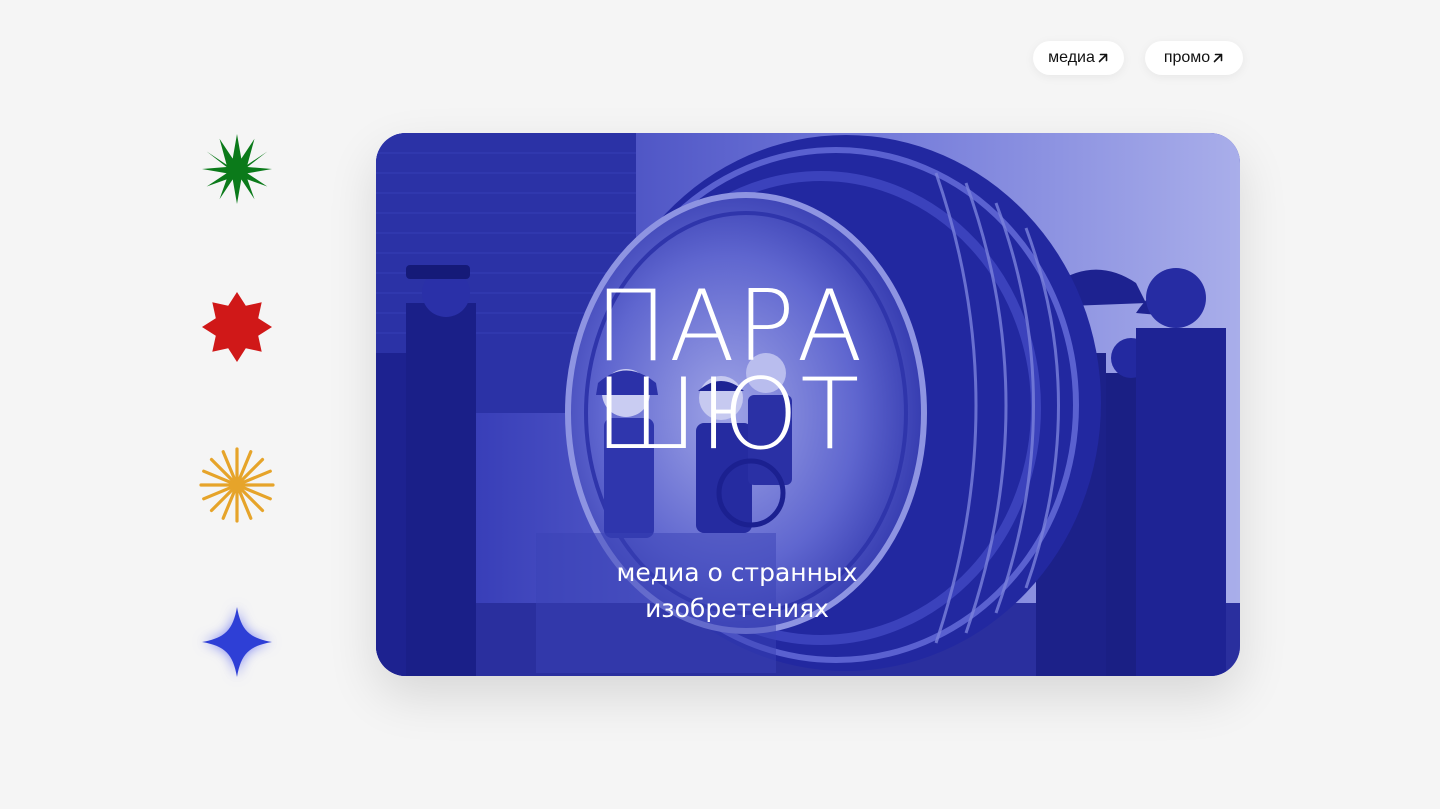  What do you see at coordinates (237, 642) in the screenshot?
I see `blue-four-point-star-icon` at bounding box center [237, 642].